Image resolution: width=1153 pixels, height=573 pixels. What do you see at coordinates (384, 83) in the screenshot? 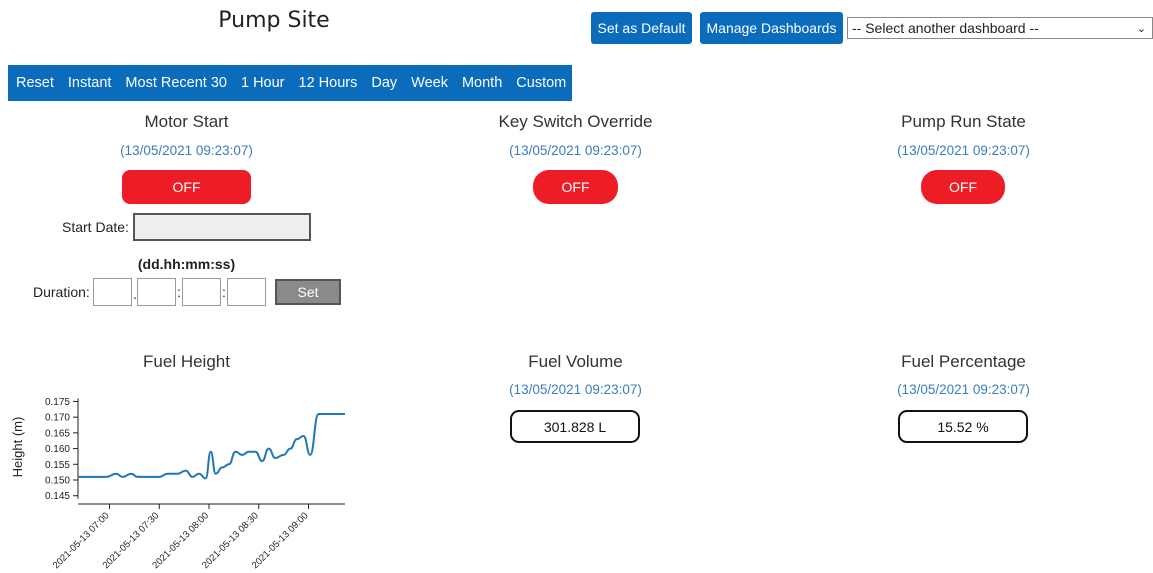
I see `tab-day: Day` at bounding box center [384, 83].